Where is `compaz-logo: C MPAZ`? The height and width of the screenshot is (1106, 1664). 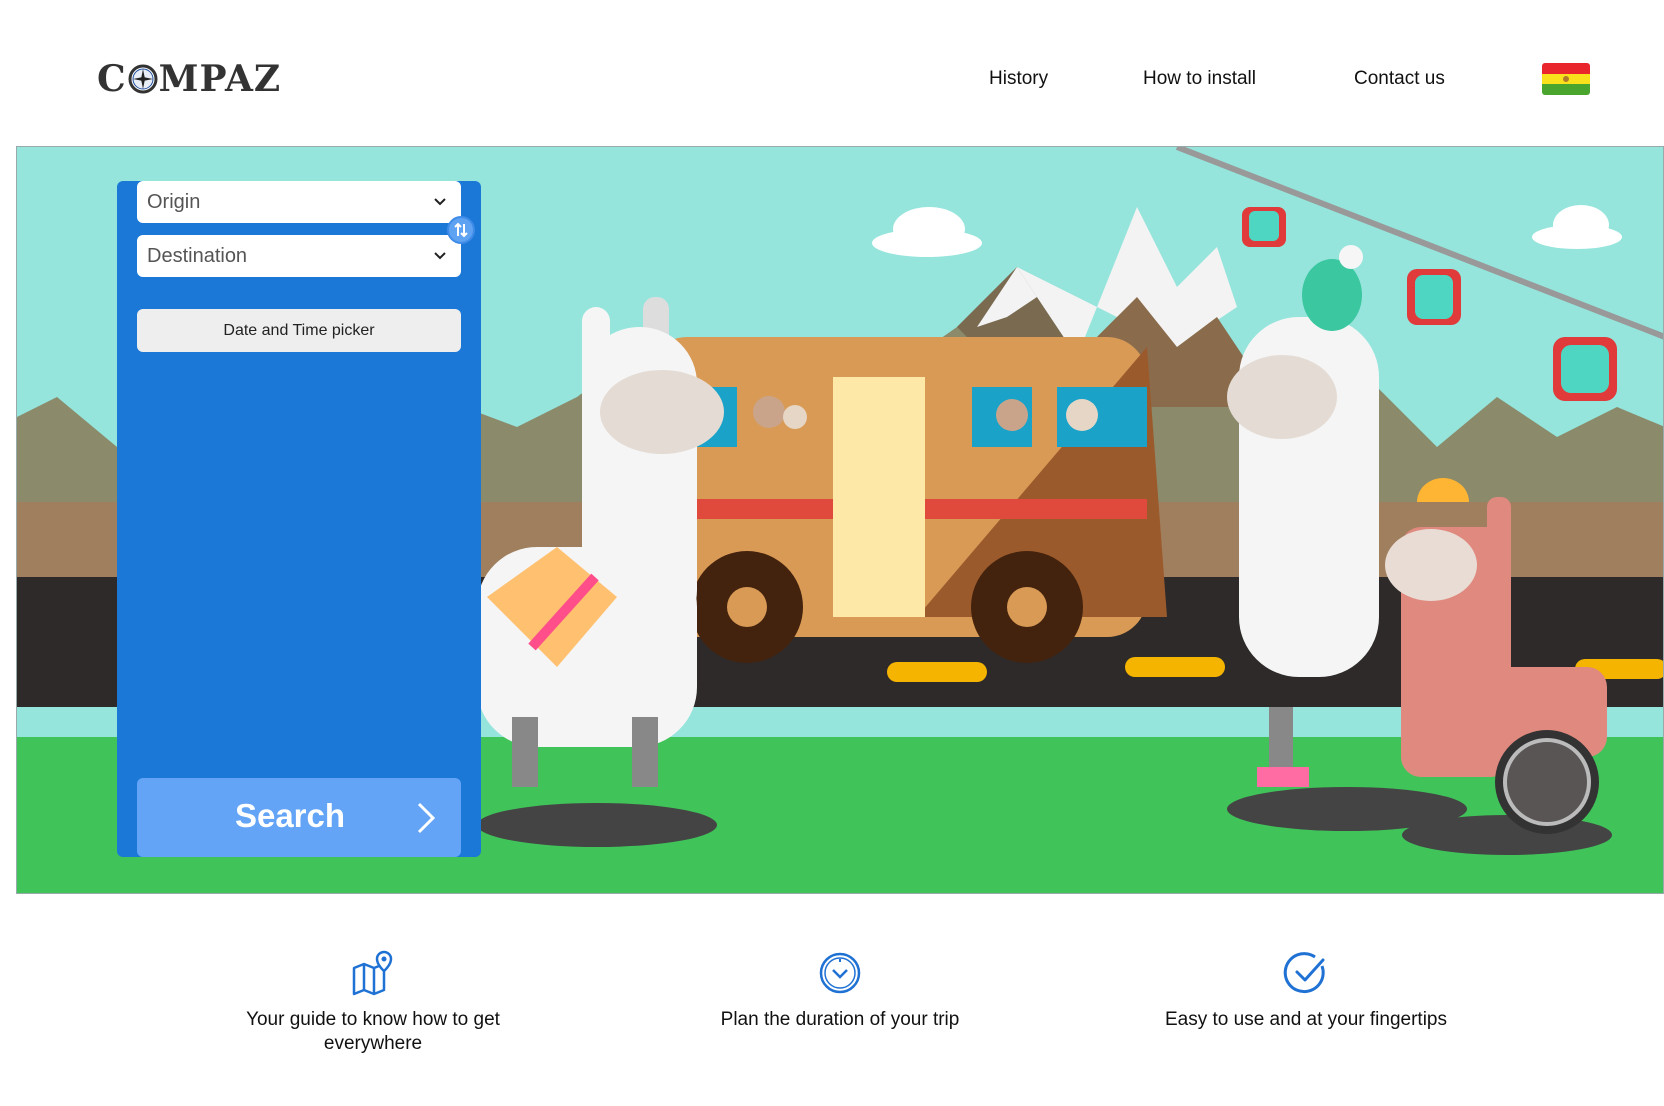 compaz-logo: C MPAZ is located at coordinates (189, 79).